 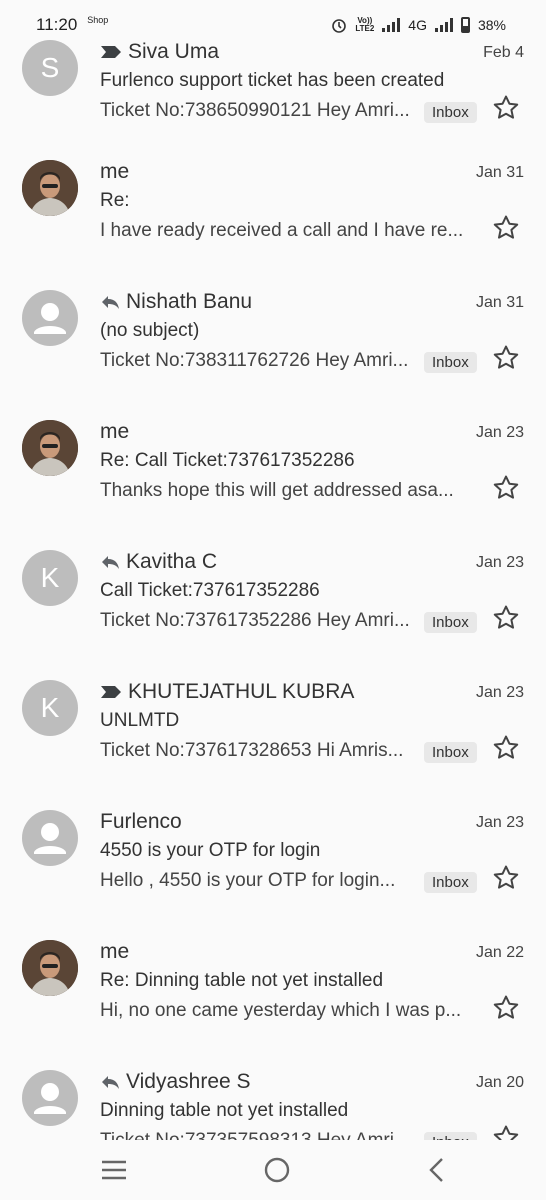 I want to click on network-type: 4G, so click(x=417, y=25).